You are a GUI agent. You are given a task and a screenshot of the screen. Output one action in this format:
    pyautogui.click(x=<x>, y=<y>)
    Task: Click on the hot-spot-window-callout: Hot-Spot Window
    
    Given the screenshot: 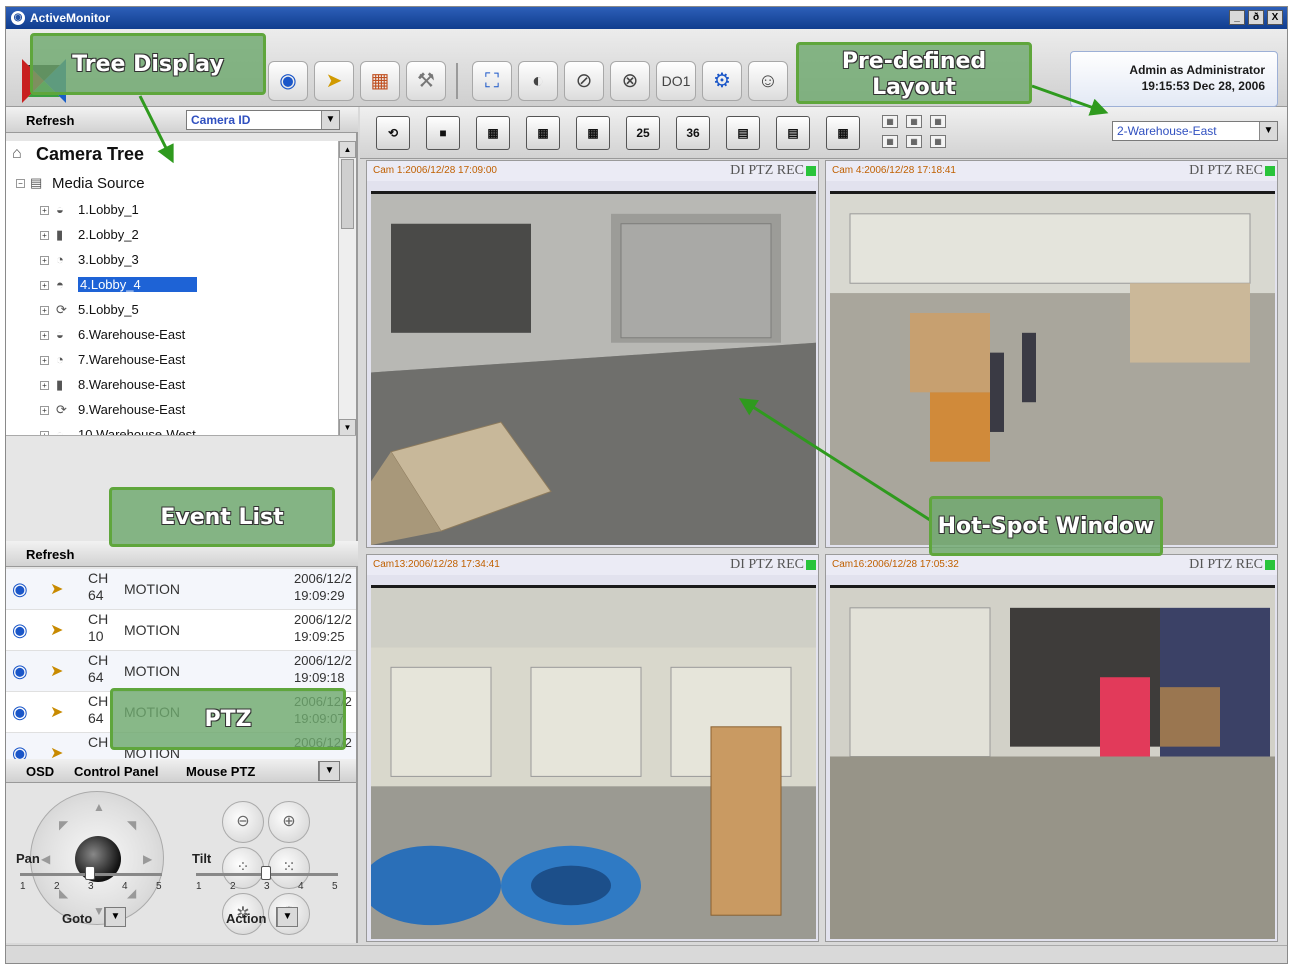 What is the action you would take?
    pyautogui.click(x=1046, y=526)
    